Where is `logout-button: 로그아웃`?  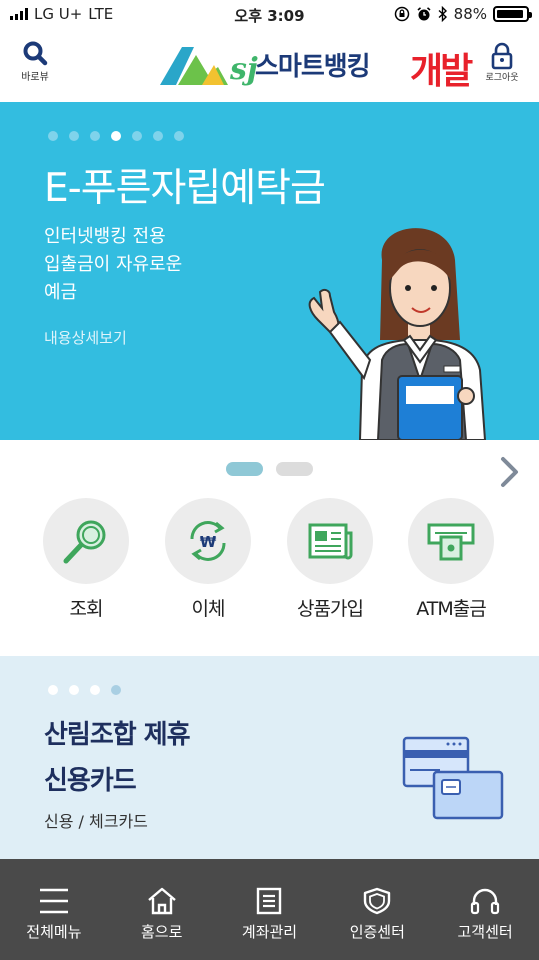
logout-button: 로그아웃 is located at coordinates (502, 62).